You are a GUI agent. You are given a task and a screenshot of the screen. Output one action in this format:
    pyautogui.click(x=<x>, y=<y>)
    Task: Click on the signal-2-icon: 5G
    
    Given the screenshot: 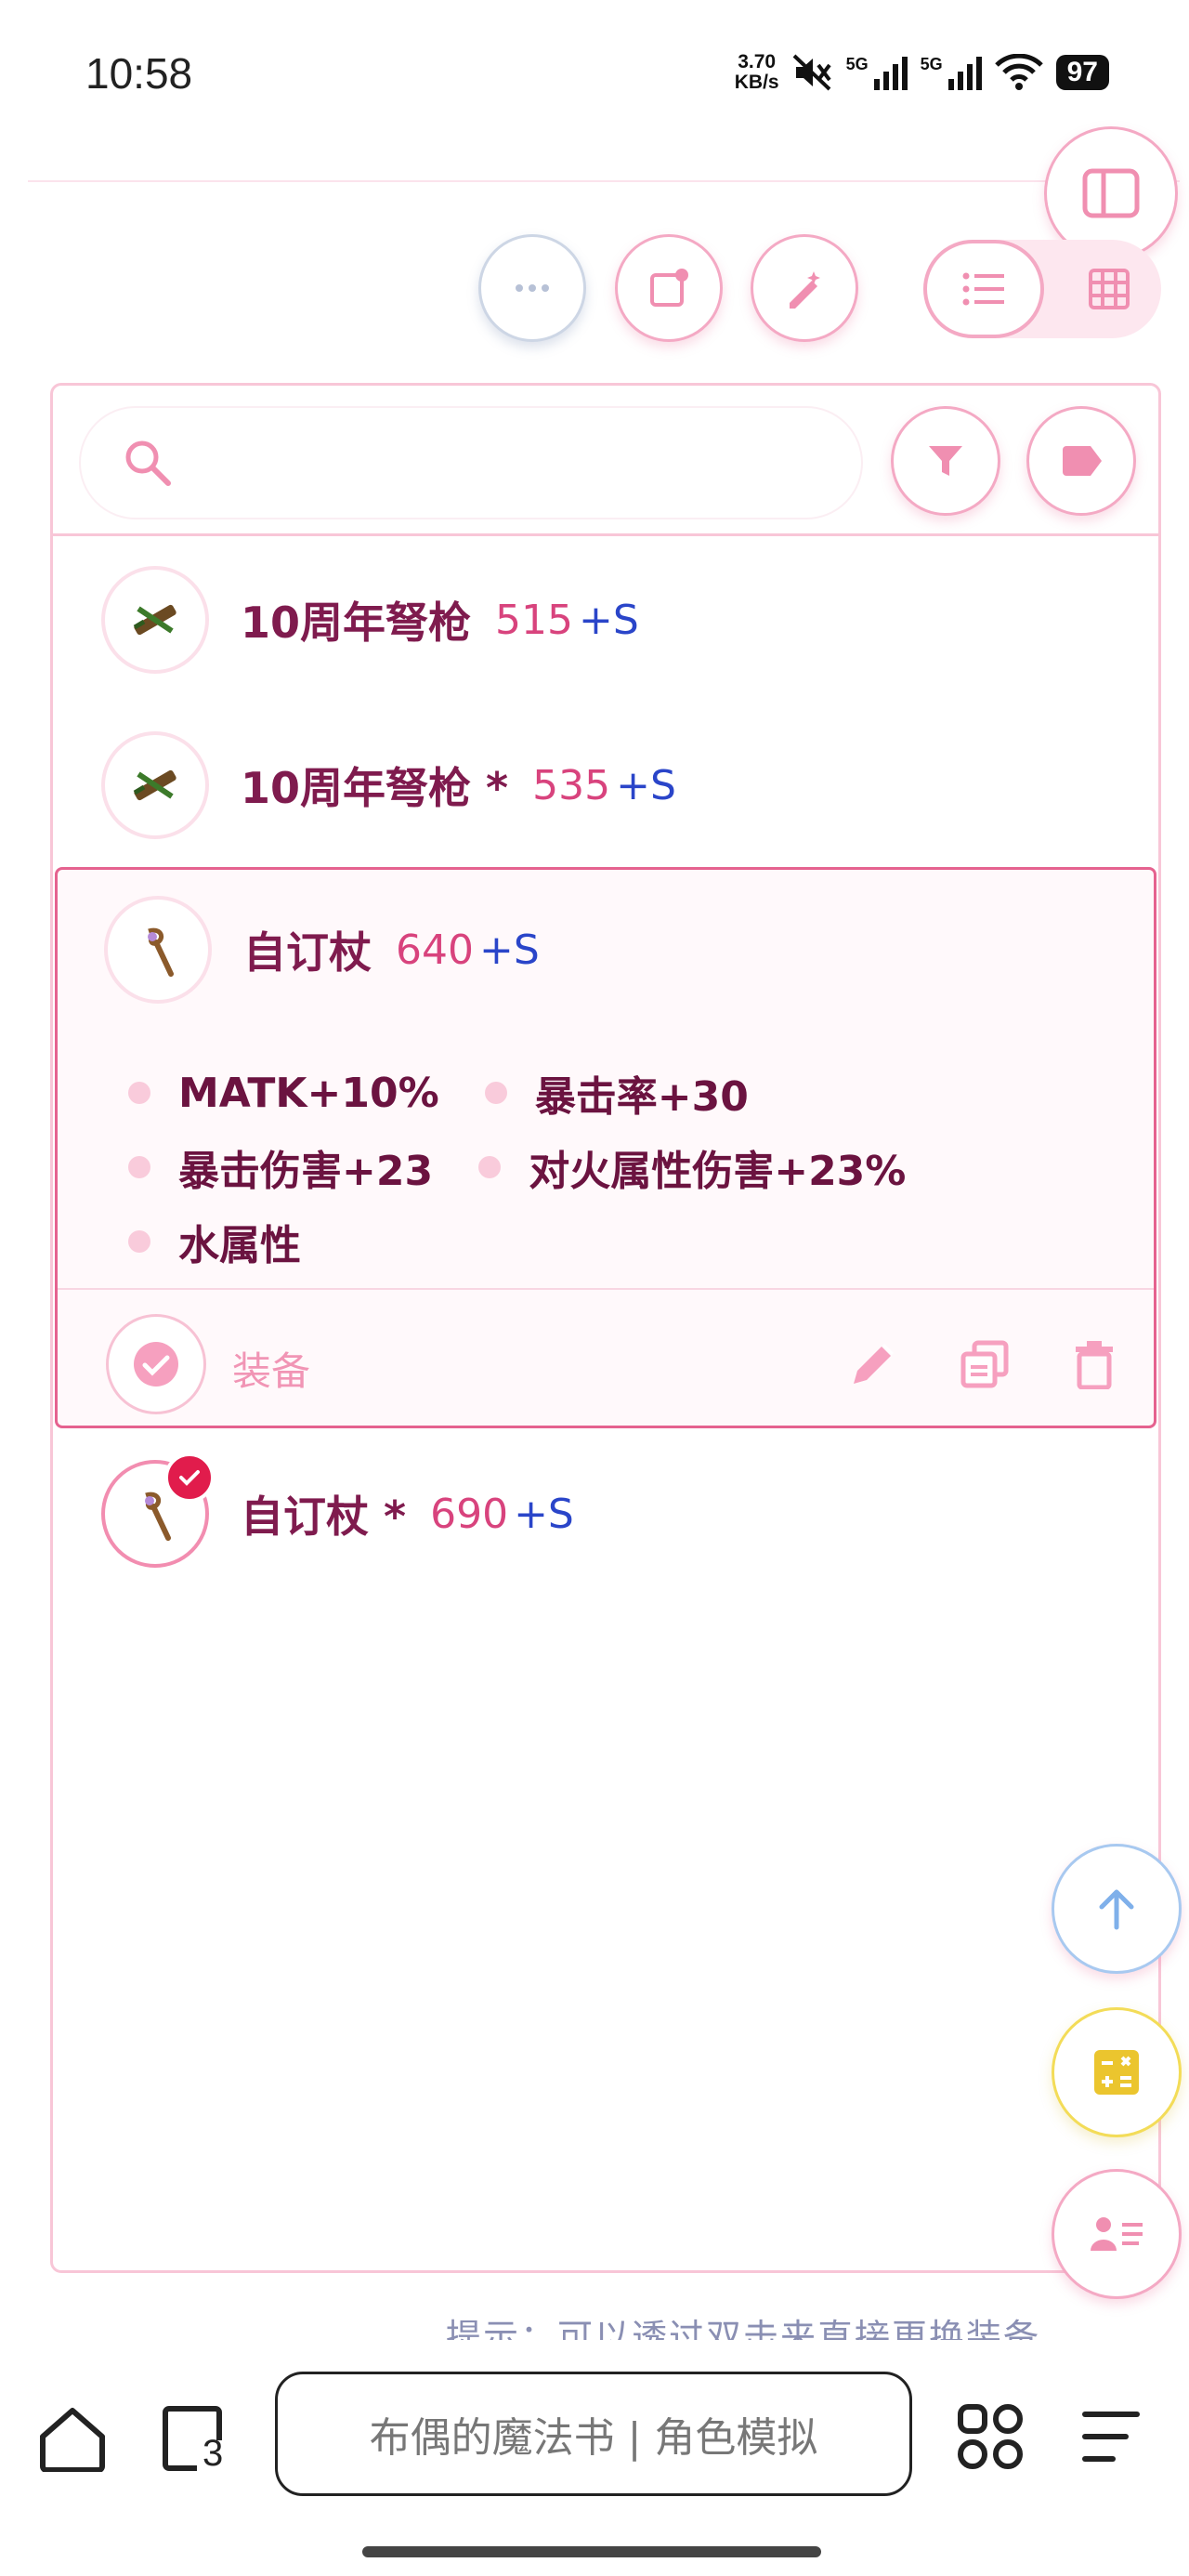 What is the action you would take?
    pyautogui.click(x=952, y=72)
    